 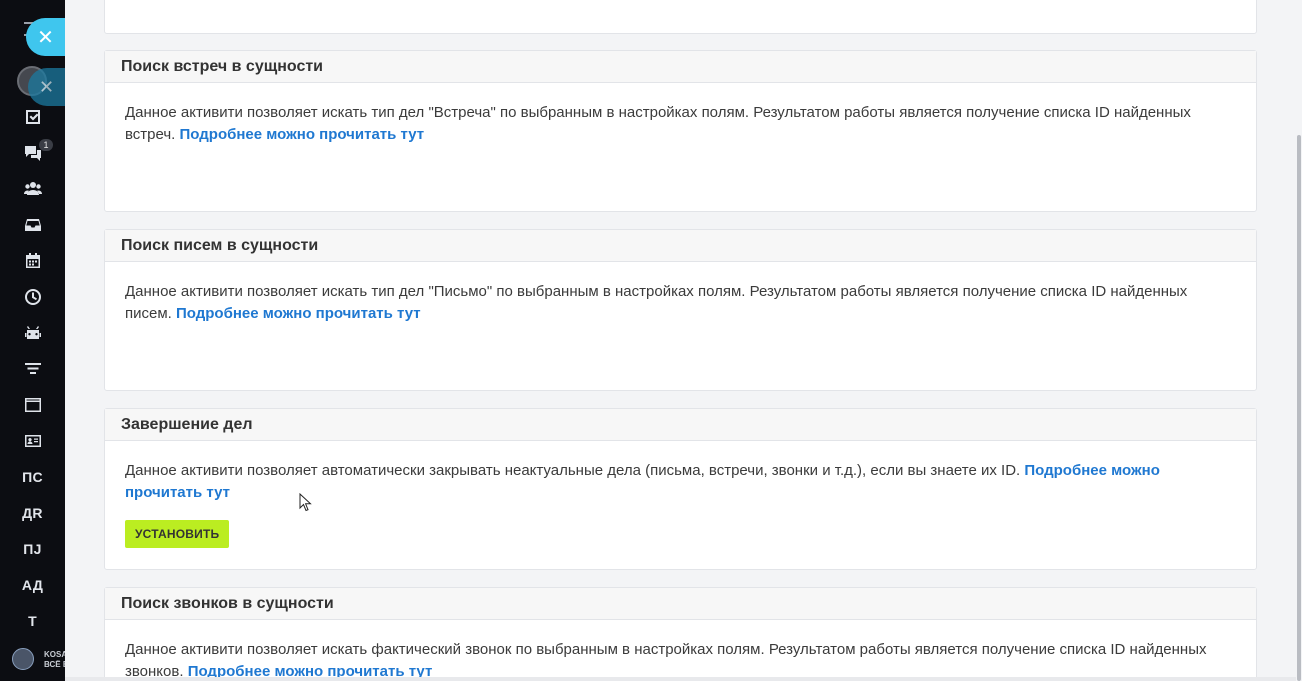 What do you see at coordinates (32, 549) in the screenshot?
I see `sidebar-item-pj: ПJ` at bounding box center [32, 549].